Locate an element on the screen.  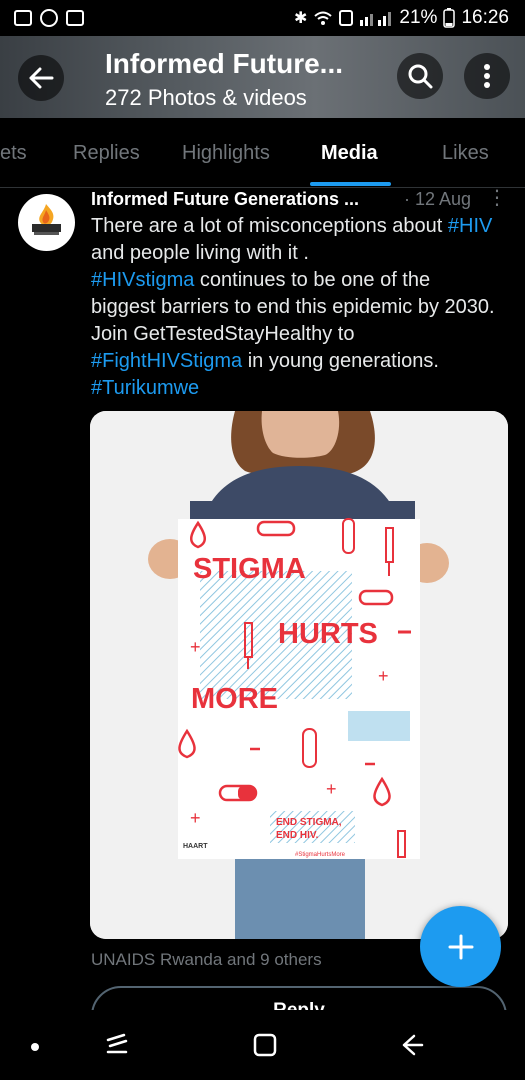
recents-icon is located at coordinates (117, 1045).